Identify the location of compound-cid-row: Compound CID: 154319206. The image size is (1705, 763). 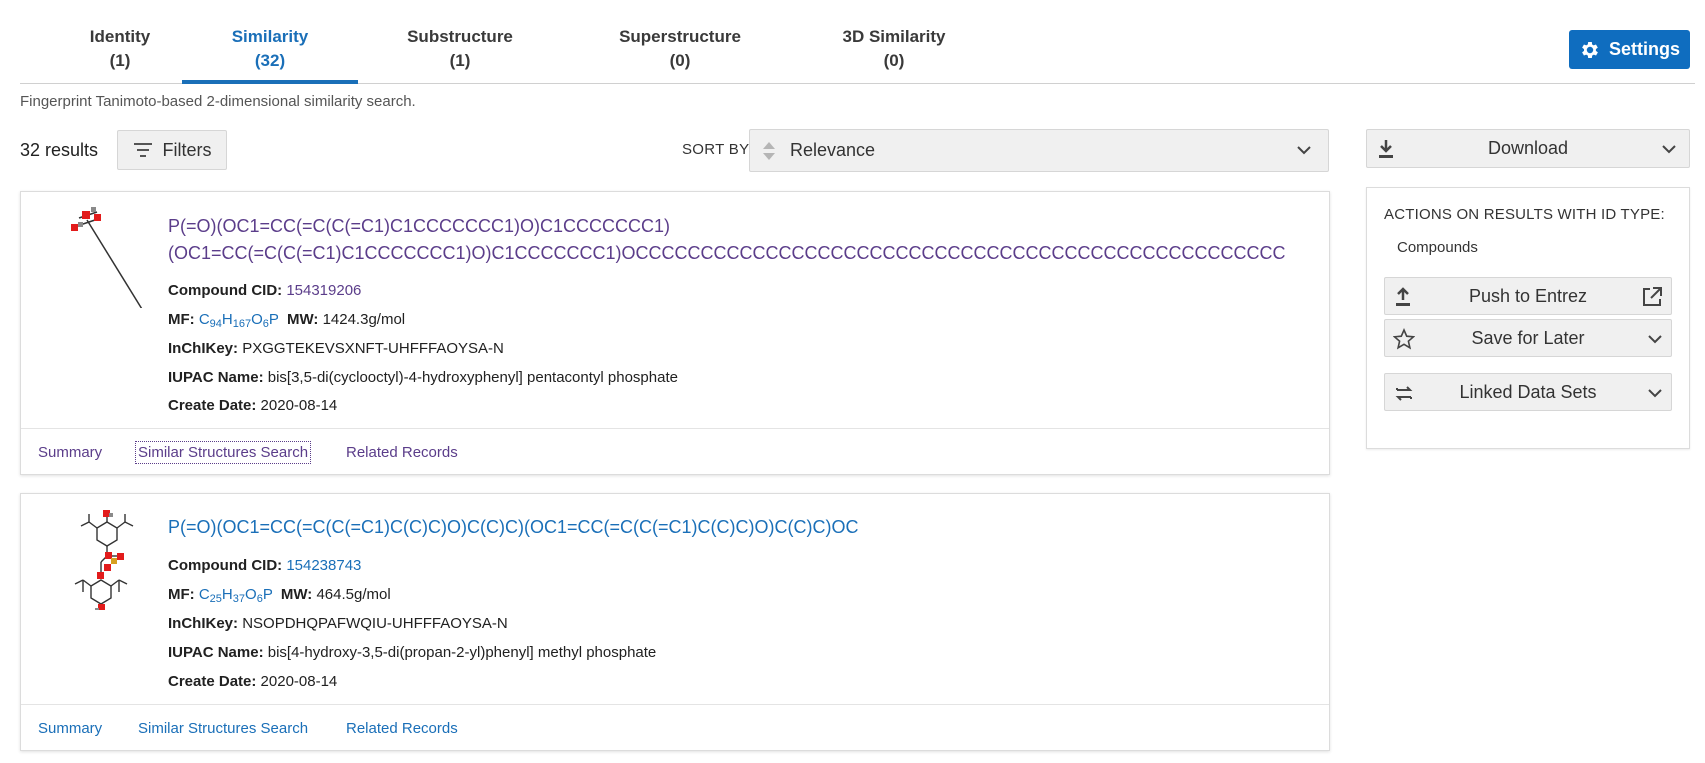
(264, 290).